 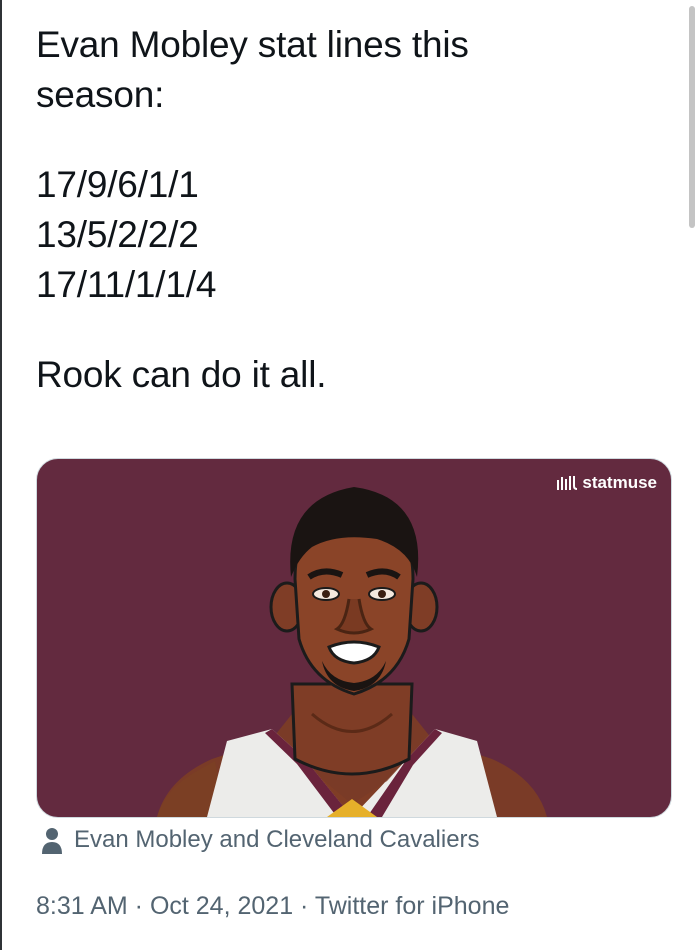 I want to click on person-icon, so click(x=52, y=841).